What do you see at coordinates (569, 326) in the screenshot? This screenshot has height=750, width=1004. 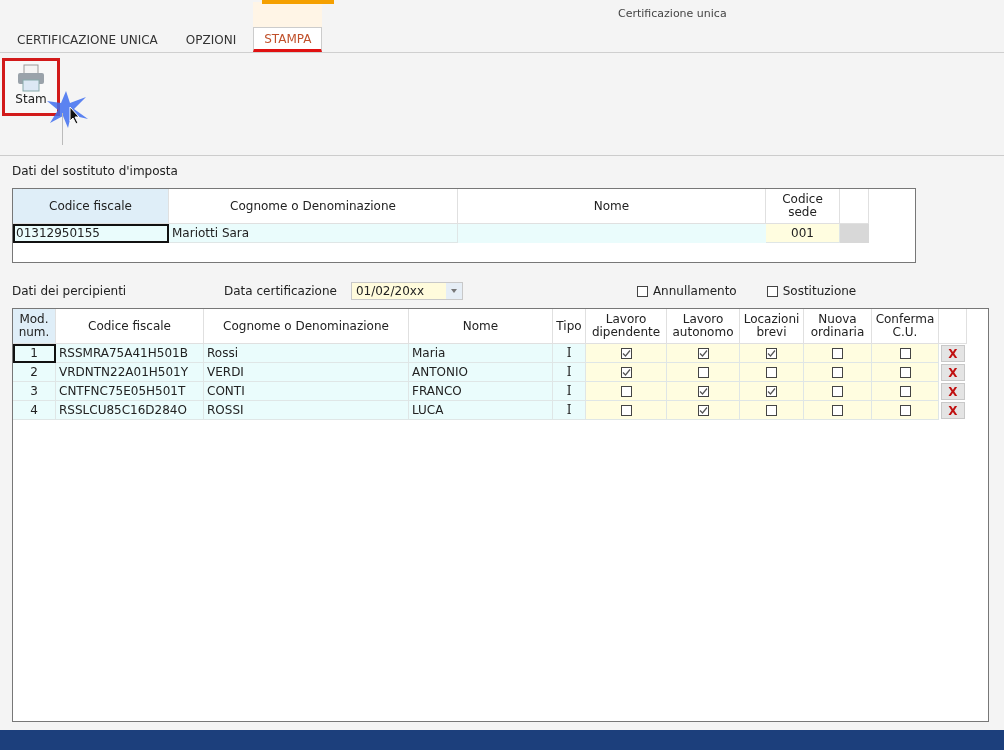 I see `column-header: Tipo` at bounding box center [569, 326].